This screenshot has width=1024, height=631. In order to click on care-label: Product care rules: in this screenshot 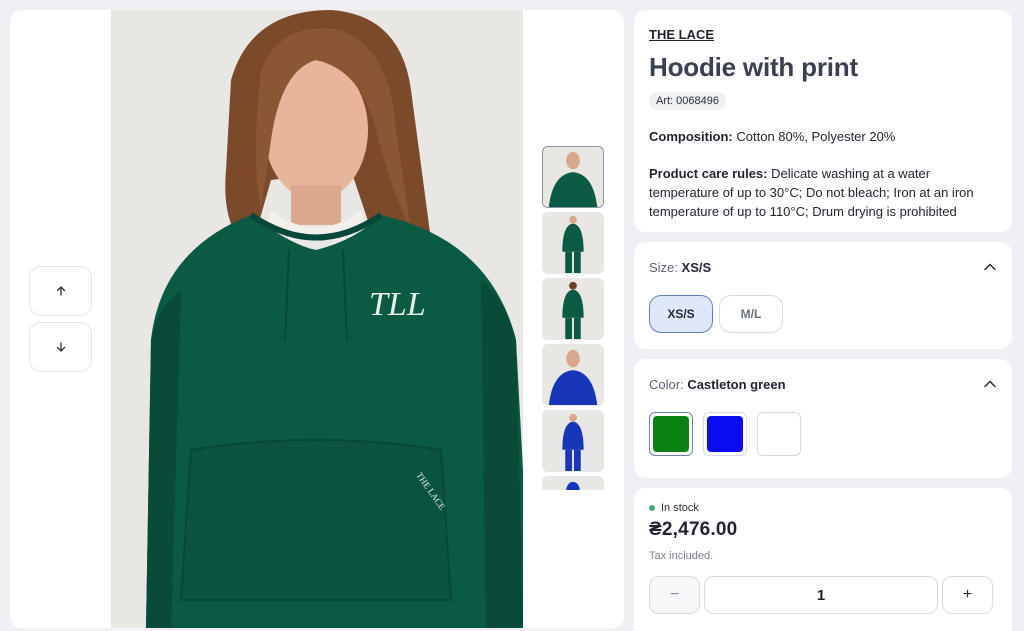, I will do `click(708, 173)`.